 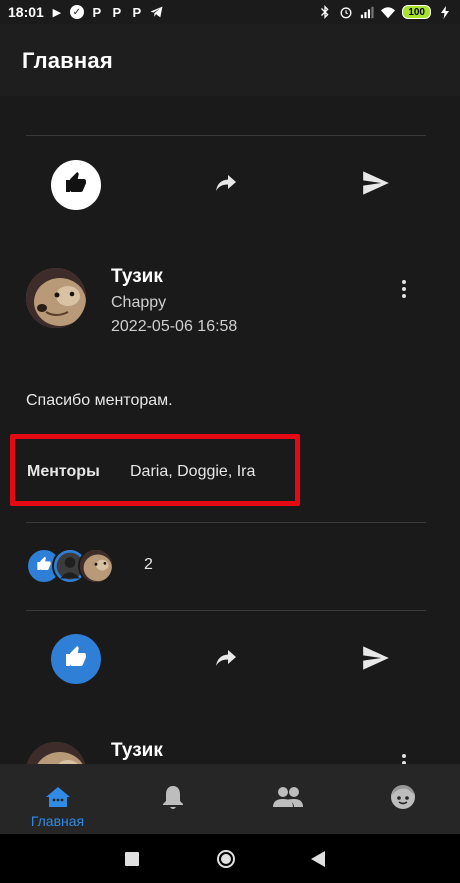 I want to click on home-button, so click(x=226, y=861).